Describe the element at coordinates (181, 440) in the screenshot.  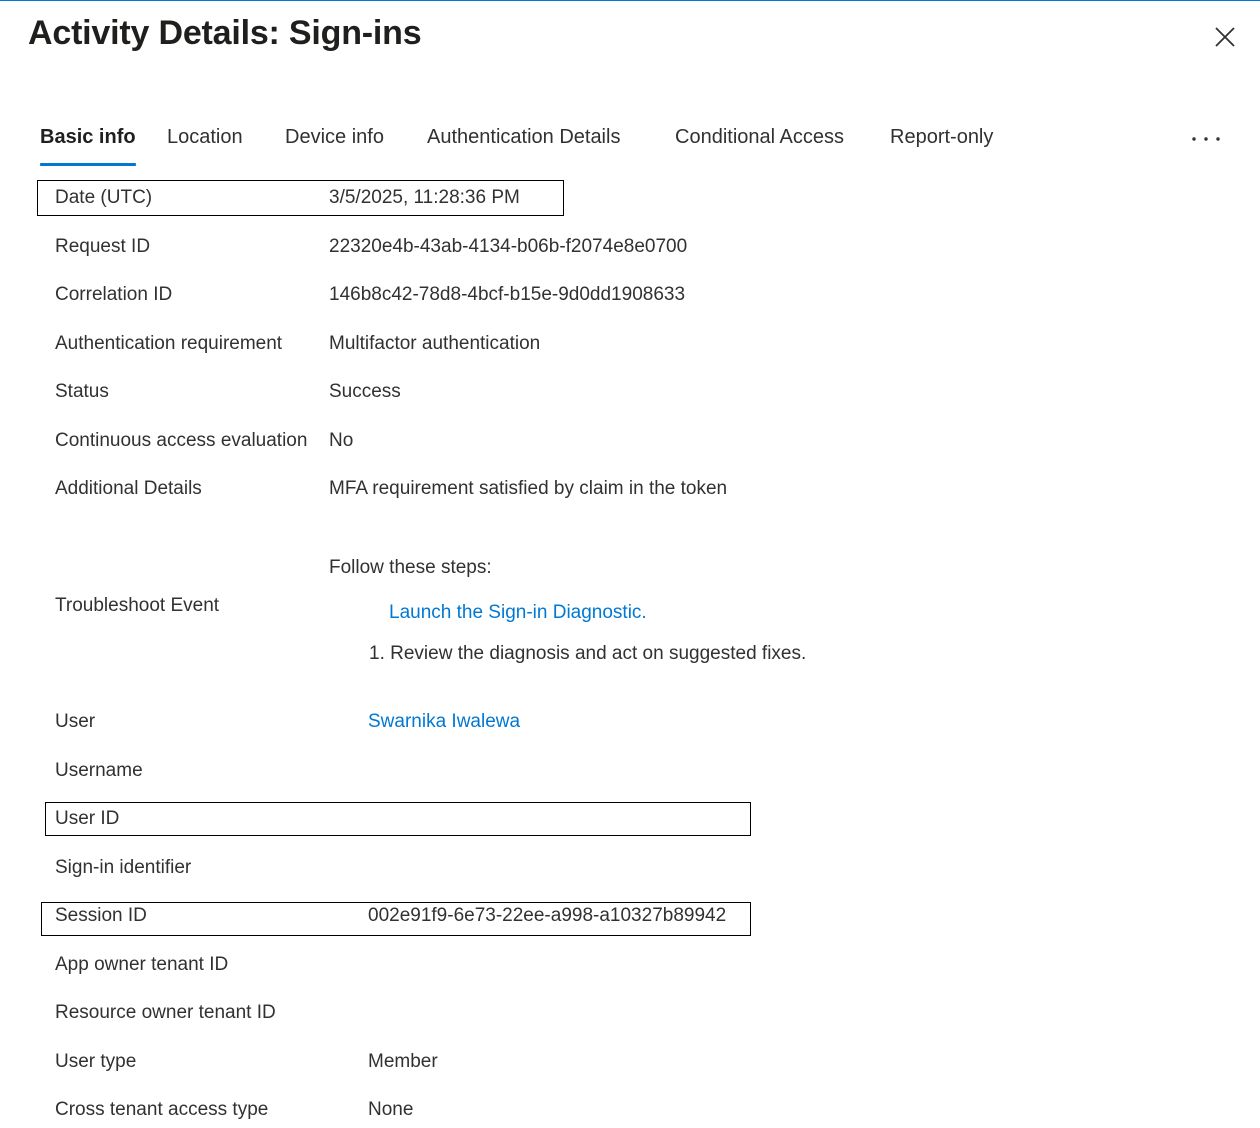
I see `continuous-access-evaluation-label: Continuous access evaluation` at that location.